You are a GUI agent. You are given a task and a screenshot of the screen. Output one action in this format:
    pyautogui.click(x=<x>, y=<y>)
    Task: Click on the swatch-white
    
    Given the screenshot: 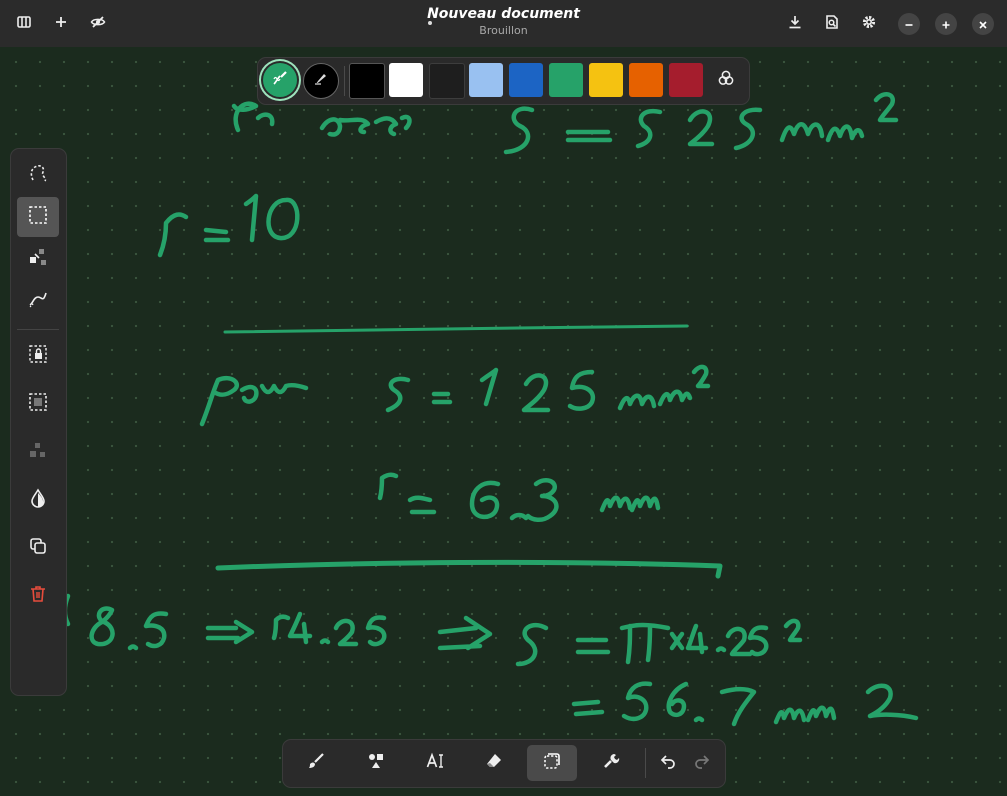 What is the action you would take?
    pyautogui.click(x=406, y=80)
    